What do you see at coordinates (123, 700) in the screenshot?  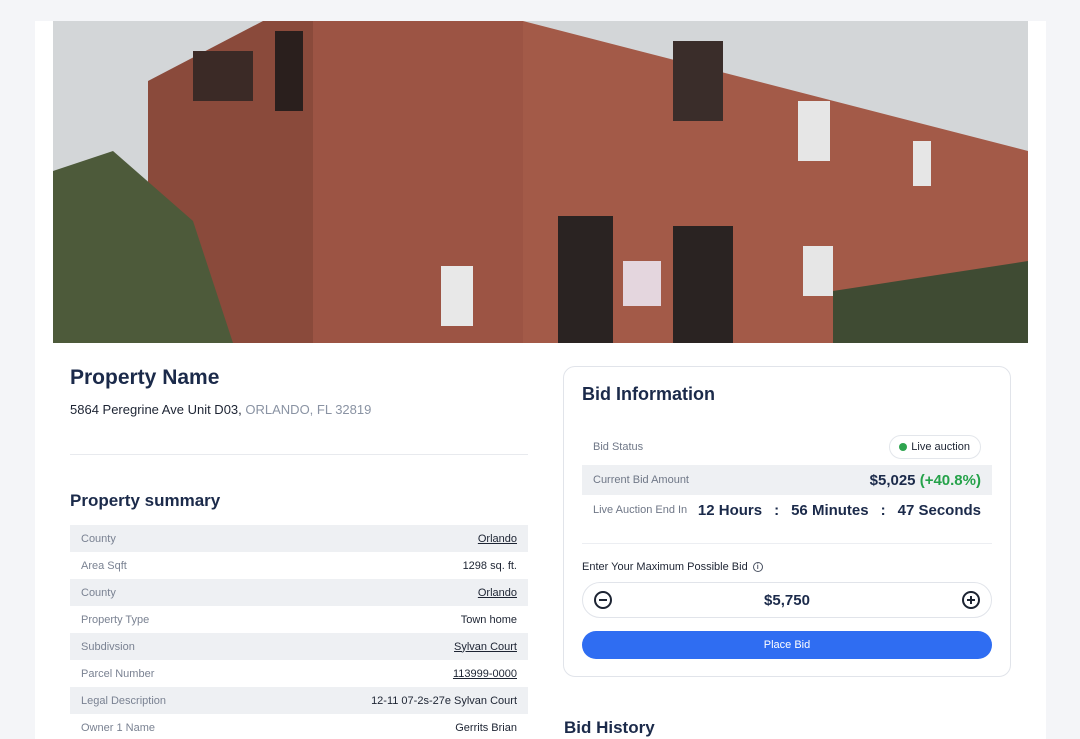 I see `summary-label: Legal Description` at bounding box center [123, 700].